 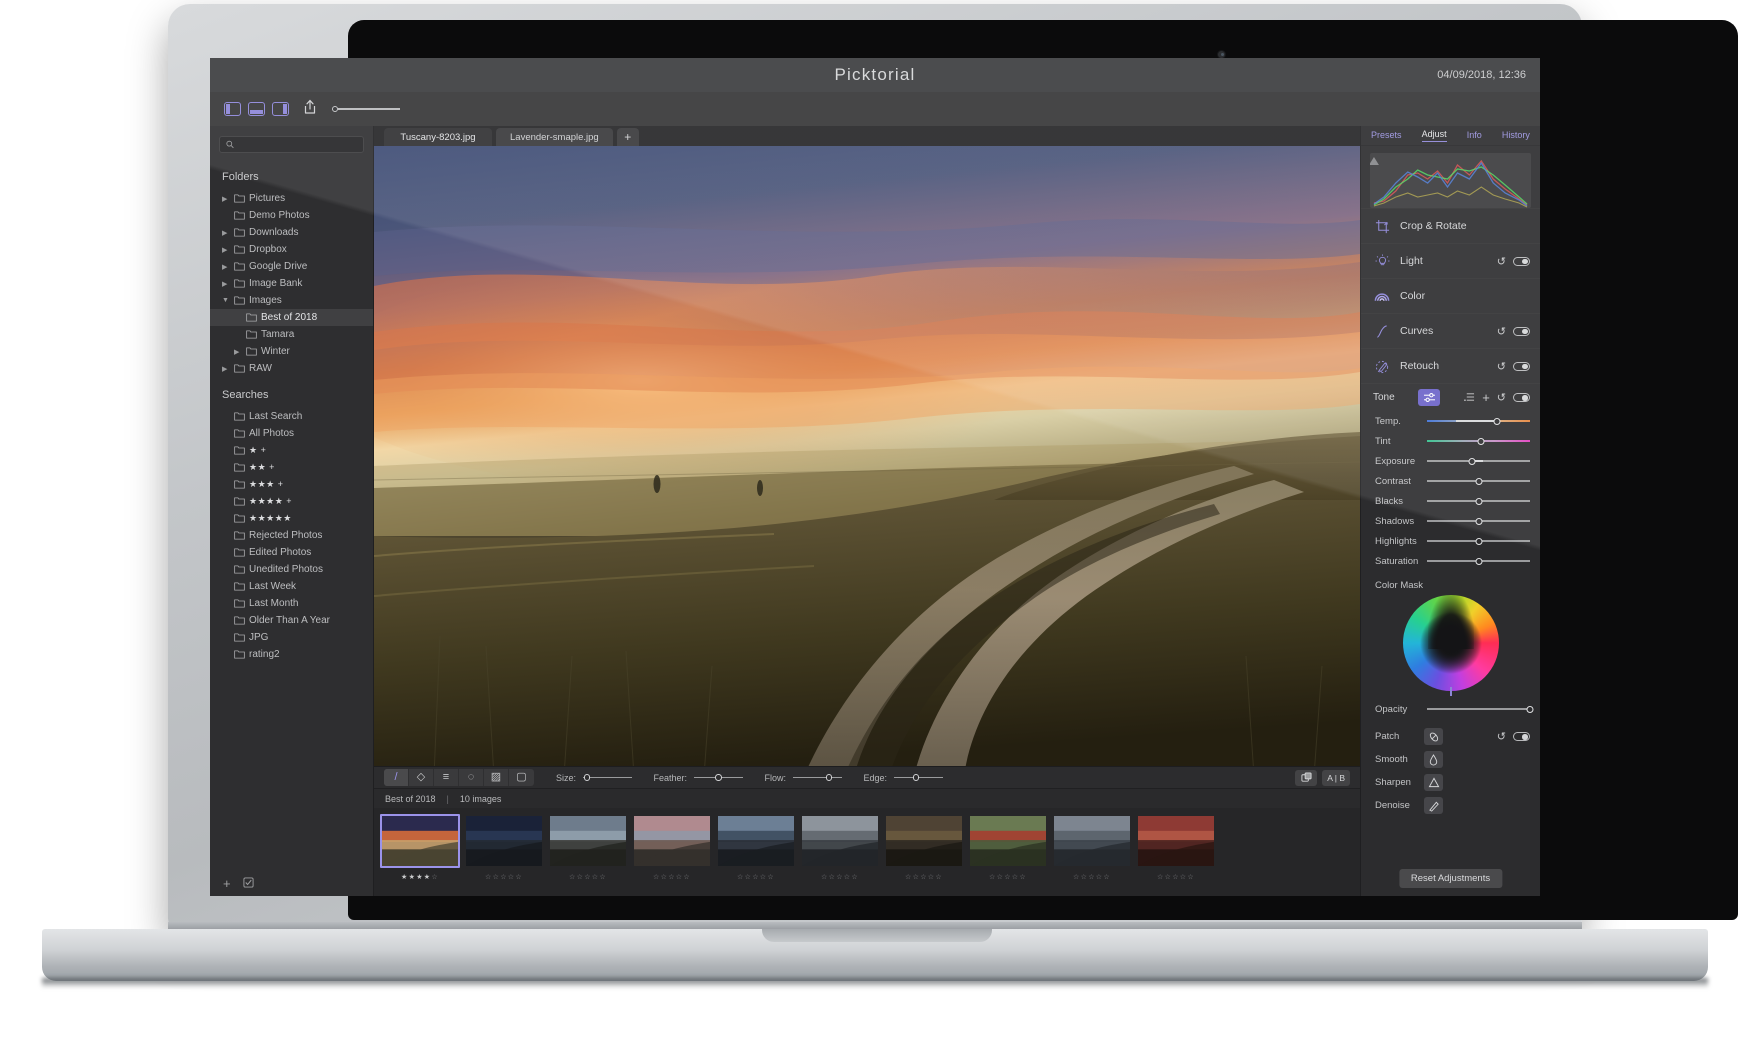 I want to click on right-panel-tab-adjust: Adjust, so click(x=1434, y=135).